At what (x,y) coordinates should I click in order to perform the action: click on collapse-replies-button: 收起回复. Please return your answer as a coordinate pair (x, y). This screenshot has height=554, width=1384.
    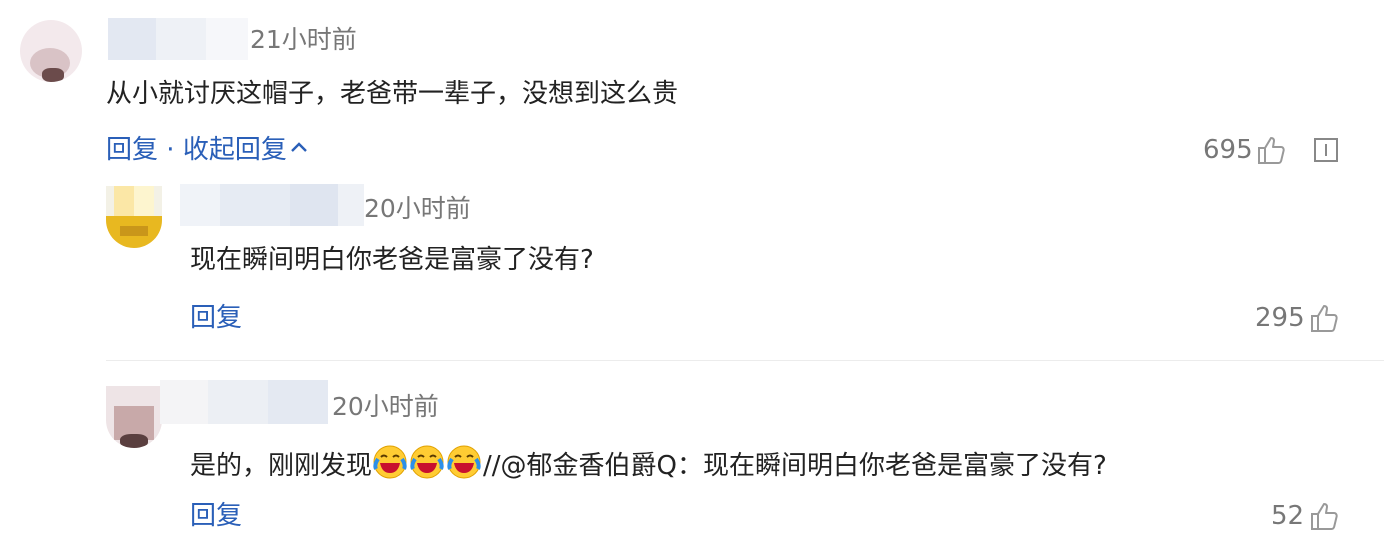
    Looking at the image, I should click on (235, 150).